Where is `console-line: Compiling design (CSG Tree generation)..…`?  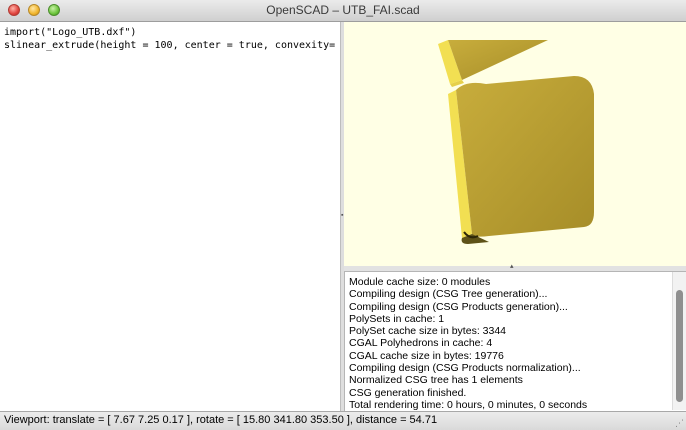 console-line: Compiling design (CSG Tree generation)..… is located at coordinates (448, 294).